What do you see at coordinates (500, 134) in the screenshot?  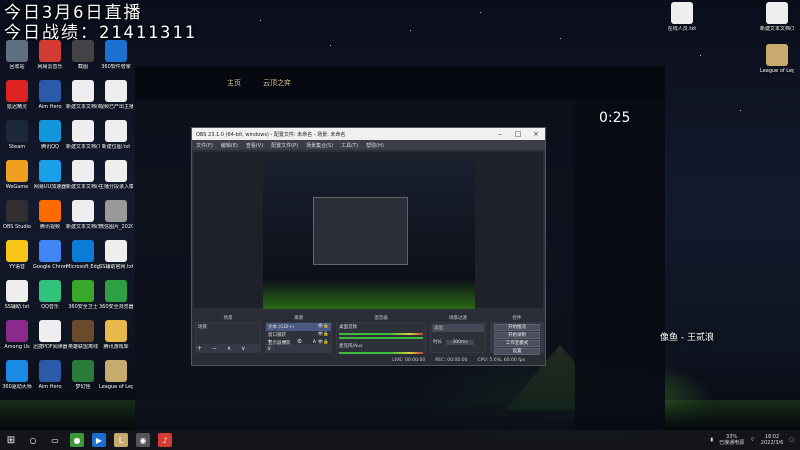 I see `minimize-icon: –` at bounding box center [500, 134].